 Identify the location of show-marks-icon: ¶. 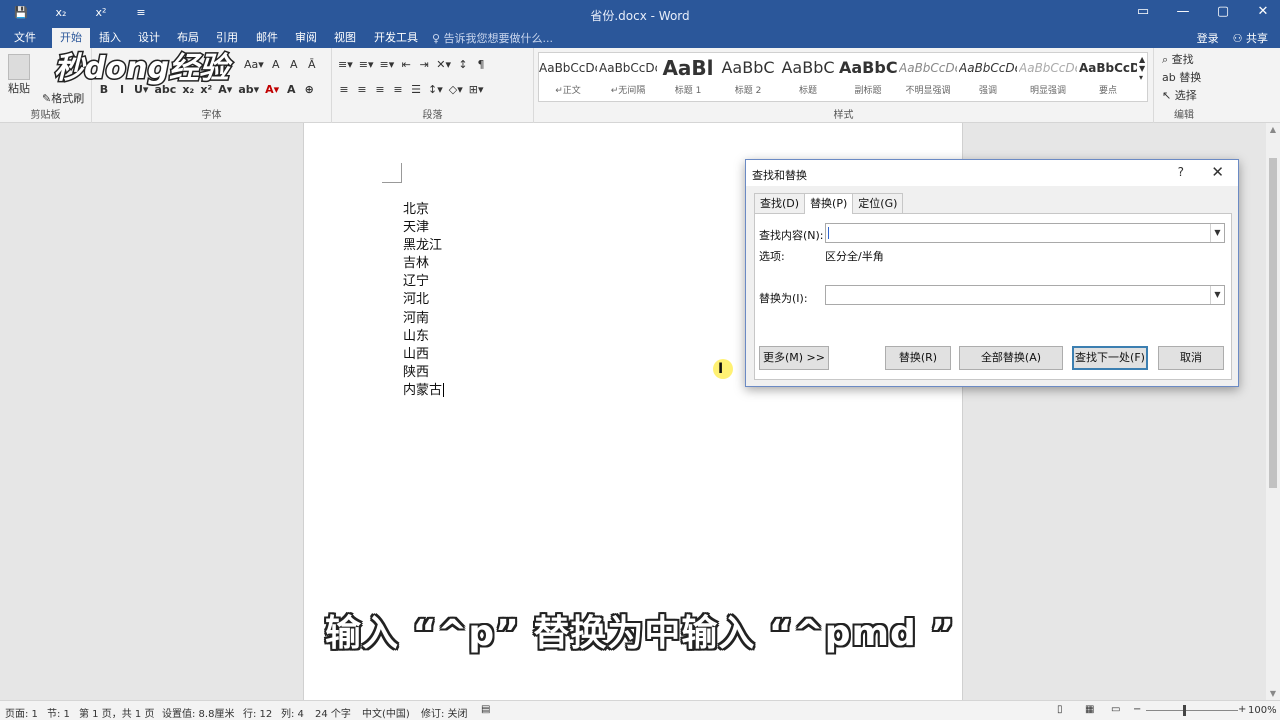
(481, 64).